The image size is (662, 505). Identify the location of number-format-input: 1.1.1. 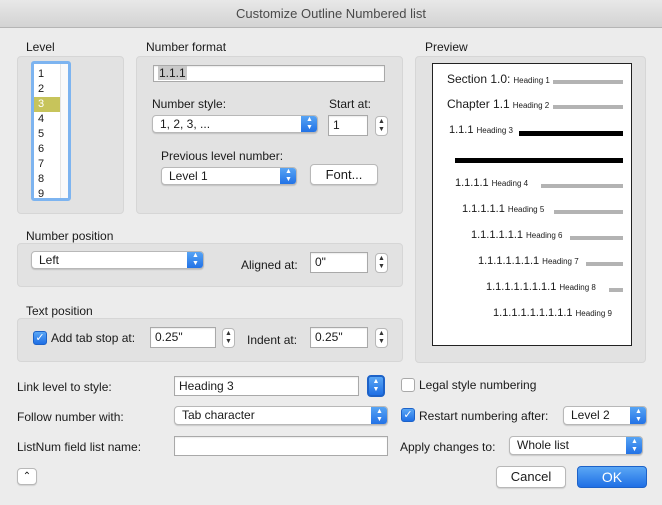
(269, 73).